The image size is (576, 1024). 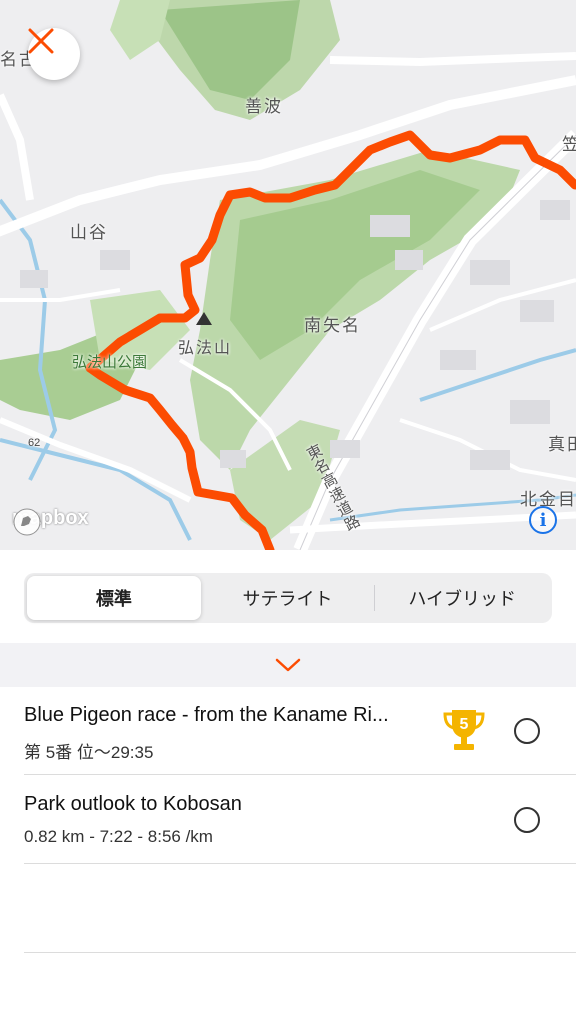 I want to click on map-type-satellite: サテライト, so click(x=288, y=598).